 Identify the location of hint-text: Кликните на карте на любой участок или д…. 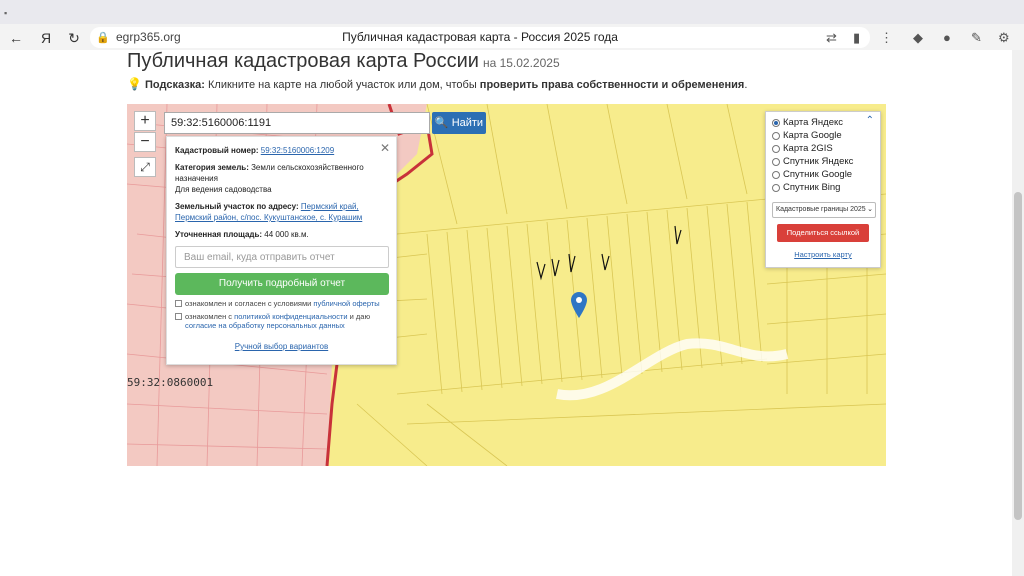
(342, 85).